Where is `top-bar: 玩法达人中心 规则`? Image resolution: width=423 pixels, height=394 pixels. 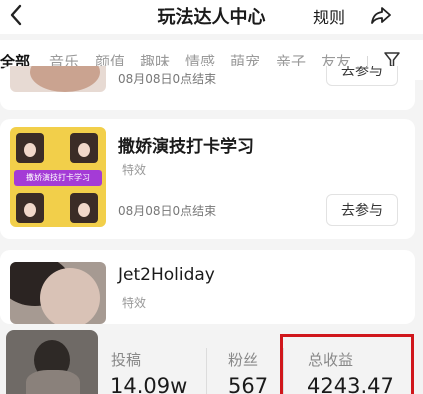
top-bar: 玩法达人中心 规则 is located at coordinates (211, 17).